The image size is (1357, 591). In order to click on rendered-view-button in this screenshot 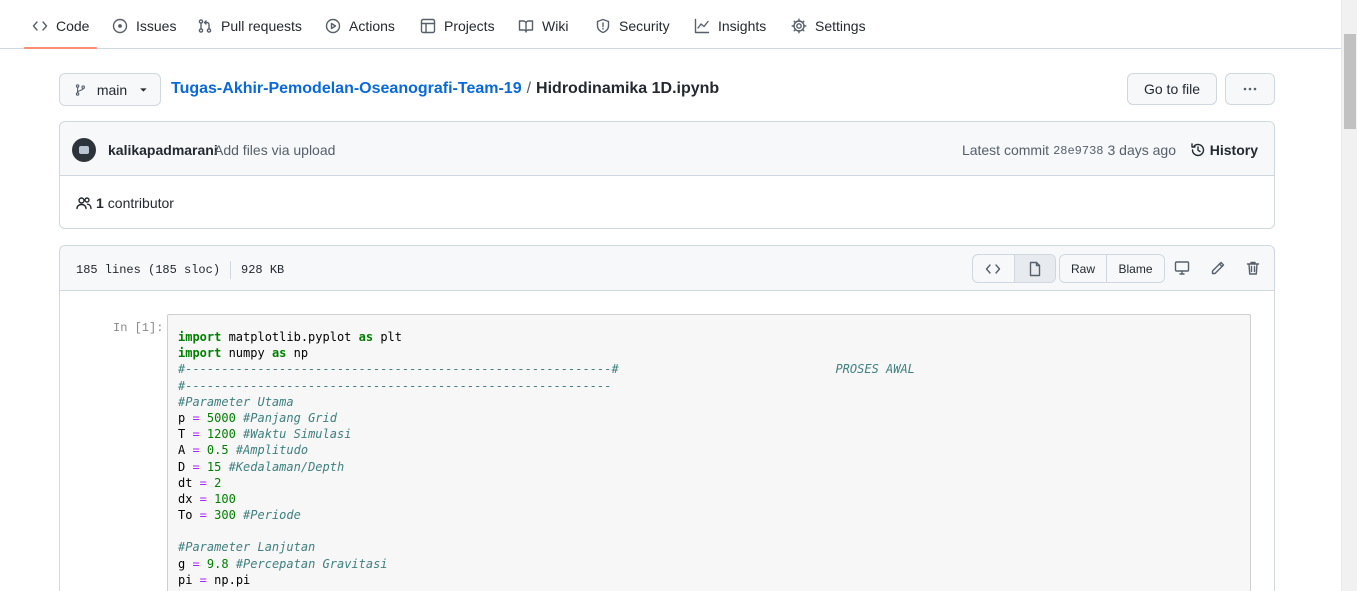, I will do `click(1034, 268)`.